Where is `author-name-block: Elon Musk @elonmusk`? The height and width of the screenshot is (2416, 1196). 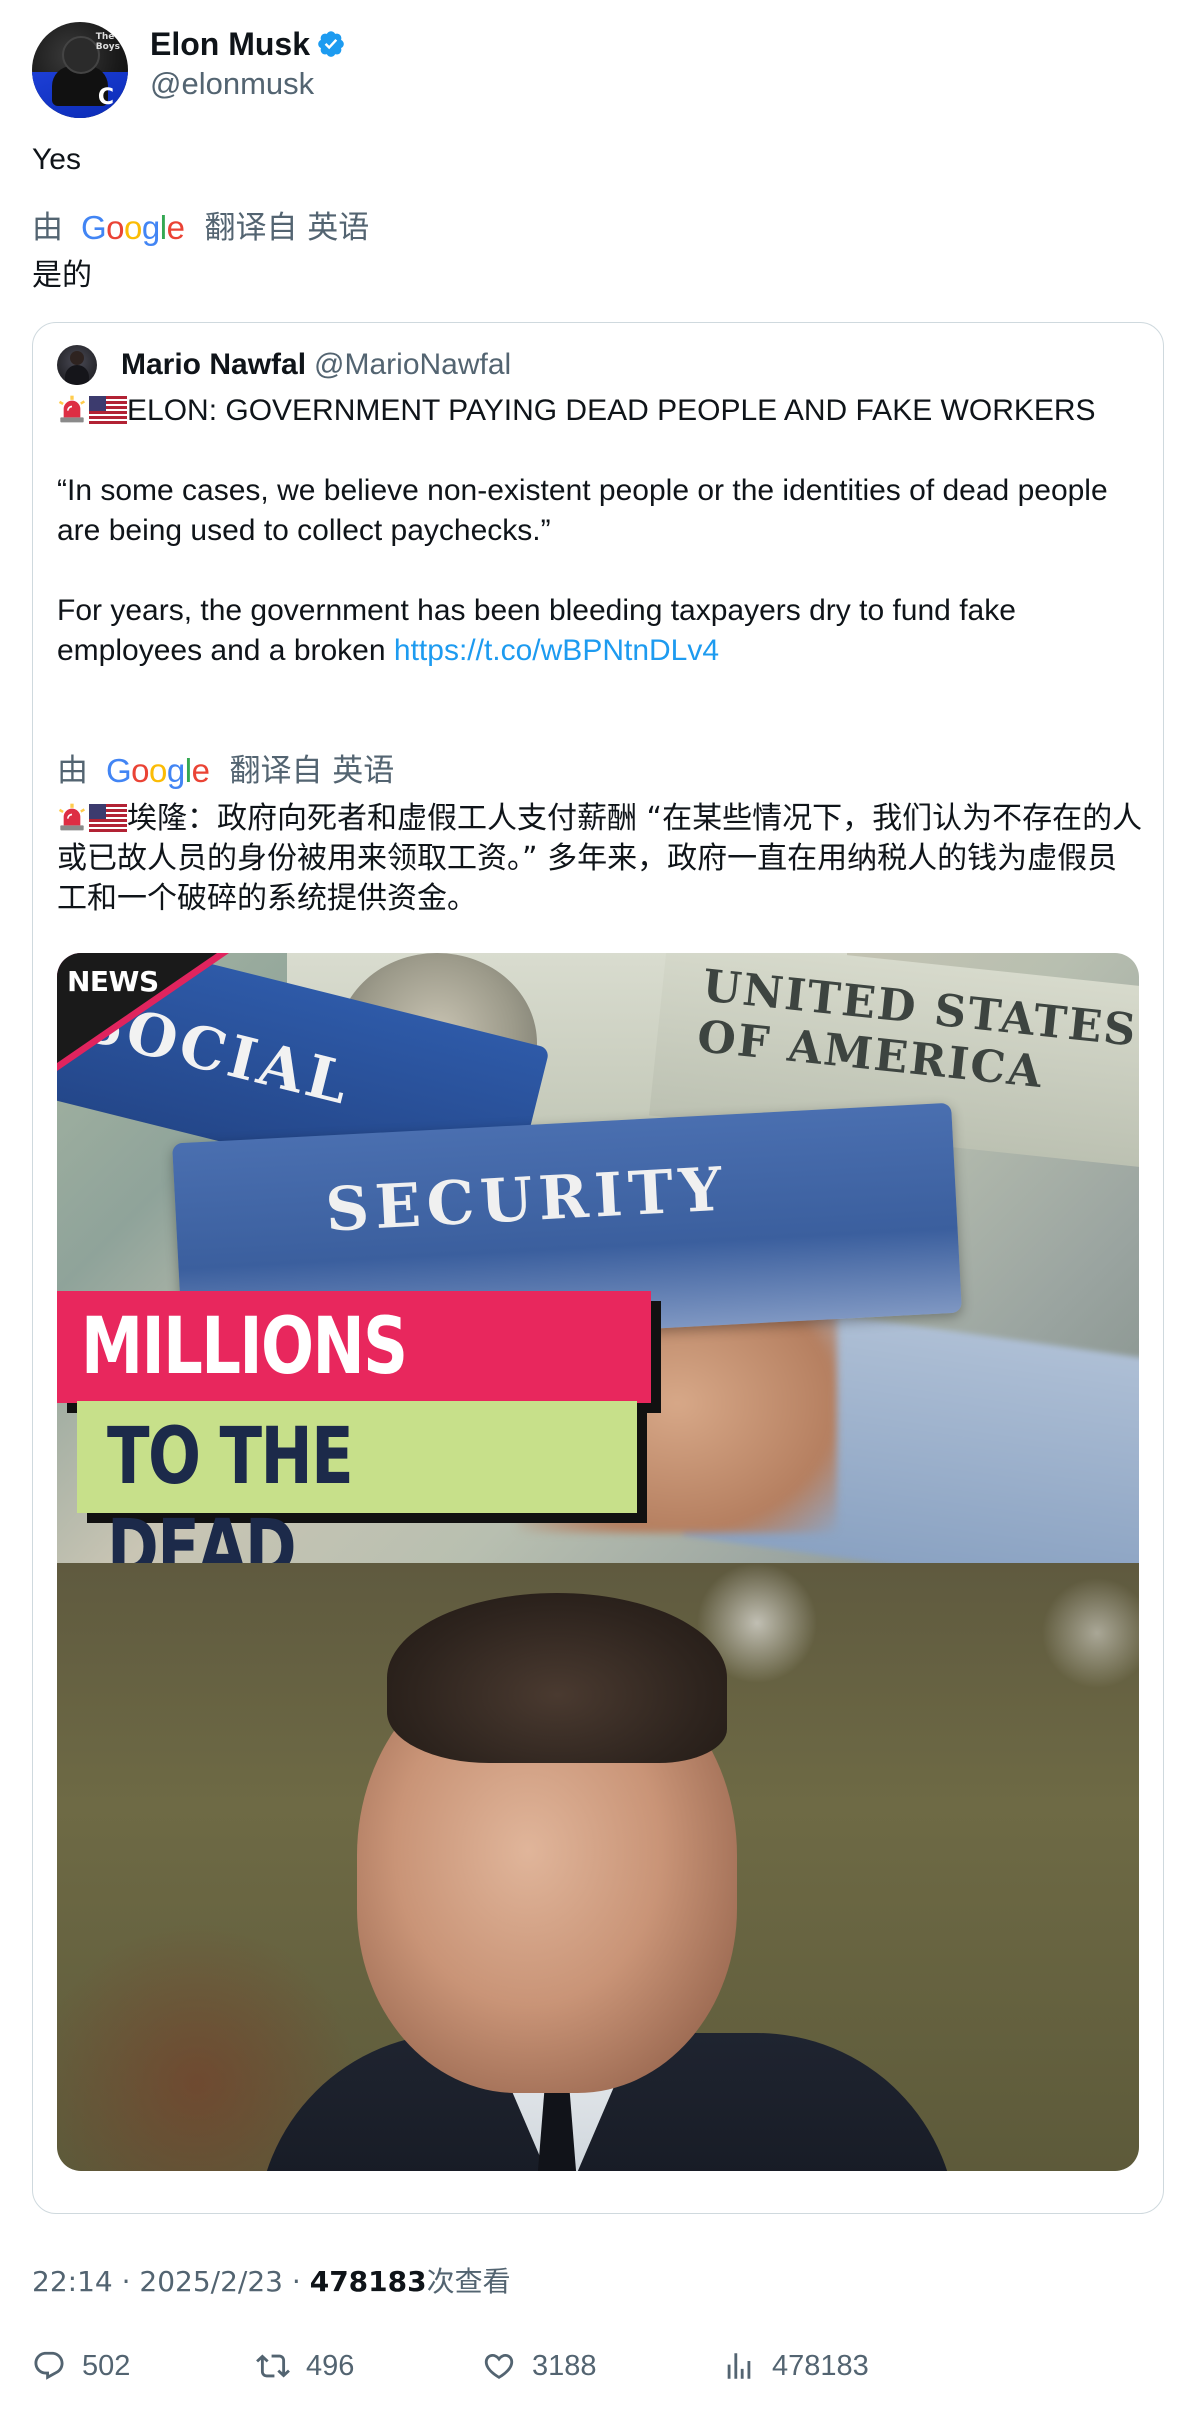
author-name-block: Elon Musk @elonmusk is located at coordinates (248, 64).